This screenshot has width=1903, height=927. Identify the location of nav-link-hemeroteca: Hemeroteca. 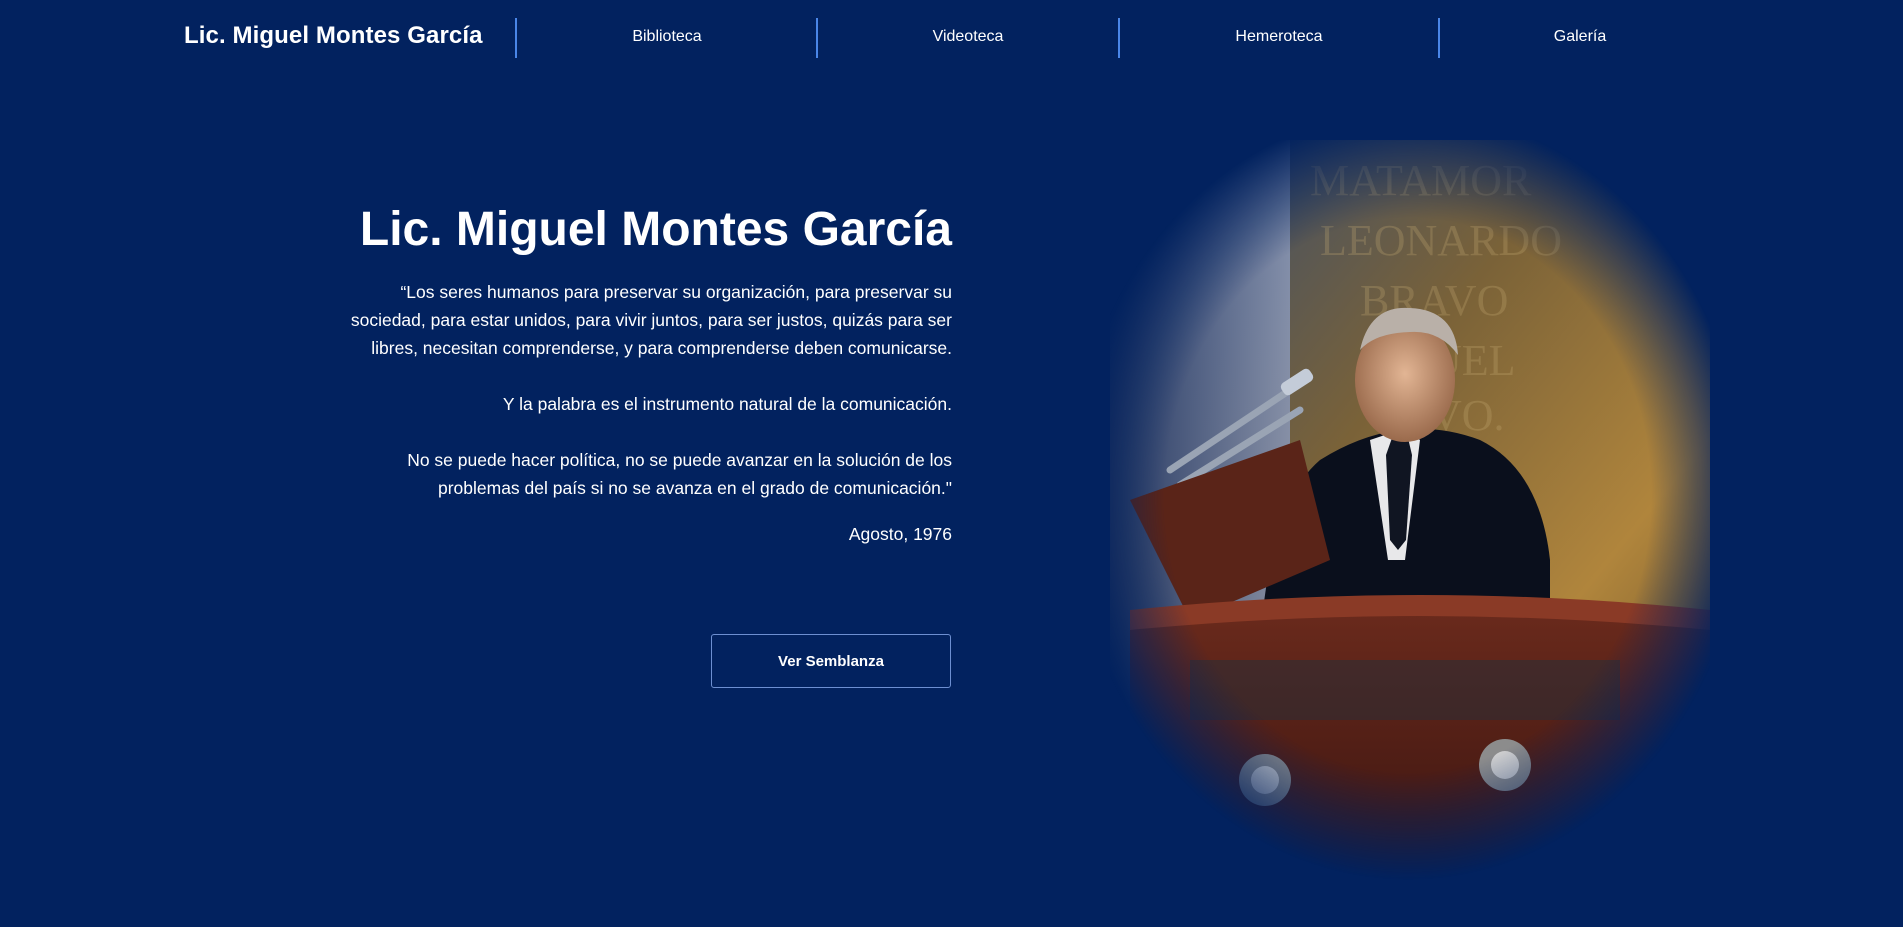
(1279, 37).